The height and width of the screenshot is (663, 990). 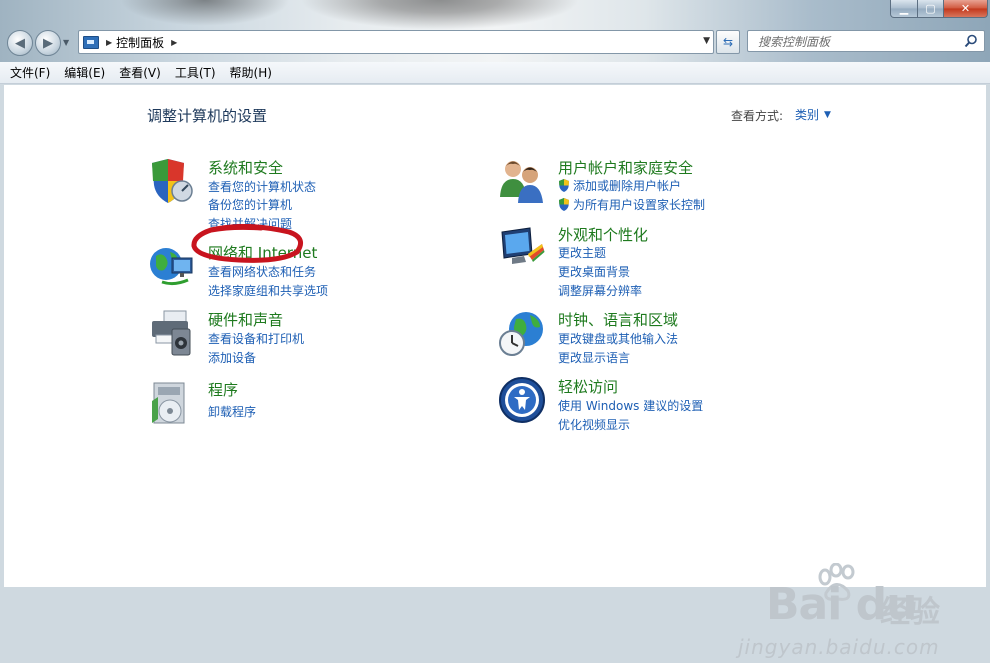 What do you see at coordinates (172, 333) in the screenshot?
I see `printer-speaker-icon` at bounding box center [172, 333].